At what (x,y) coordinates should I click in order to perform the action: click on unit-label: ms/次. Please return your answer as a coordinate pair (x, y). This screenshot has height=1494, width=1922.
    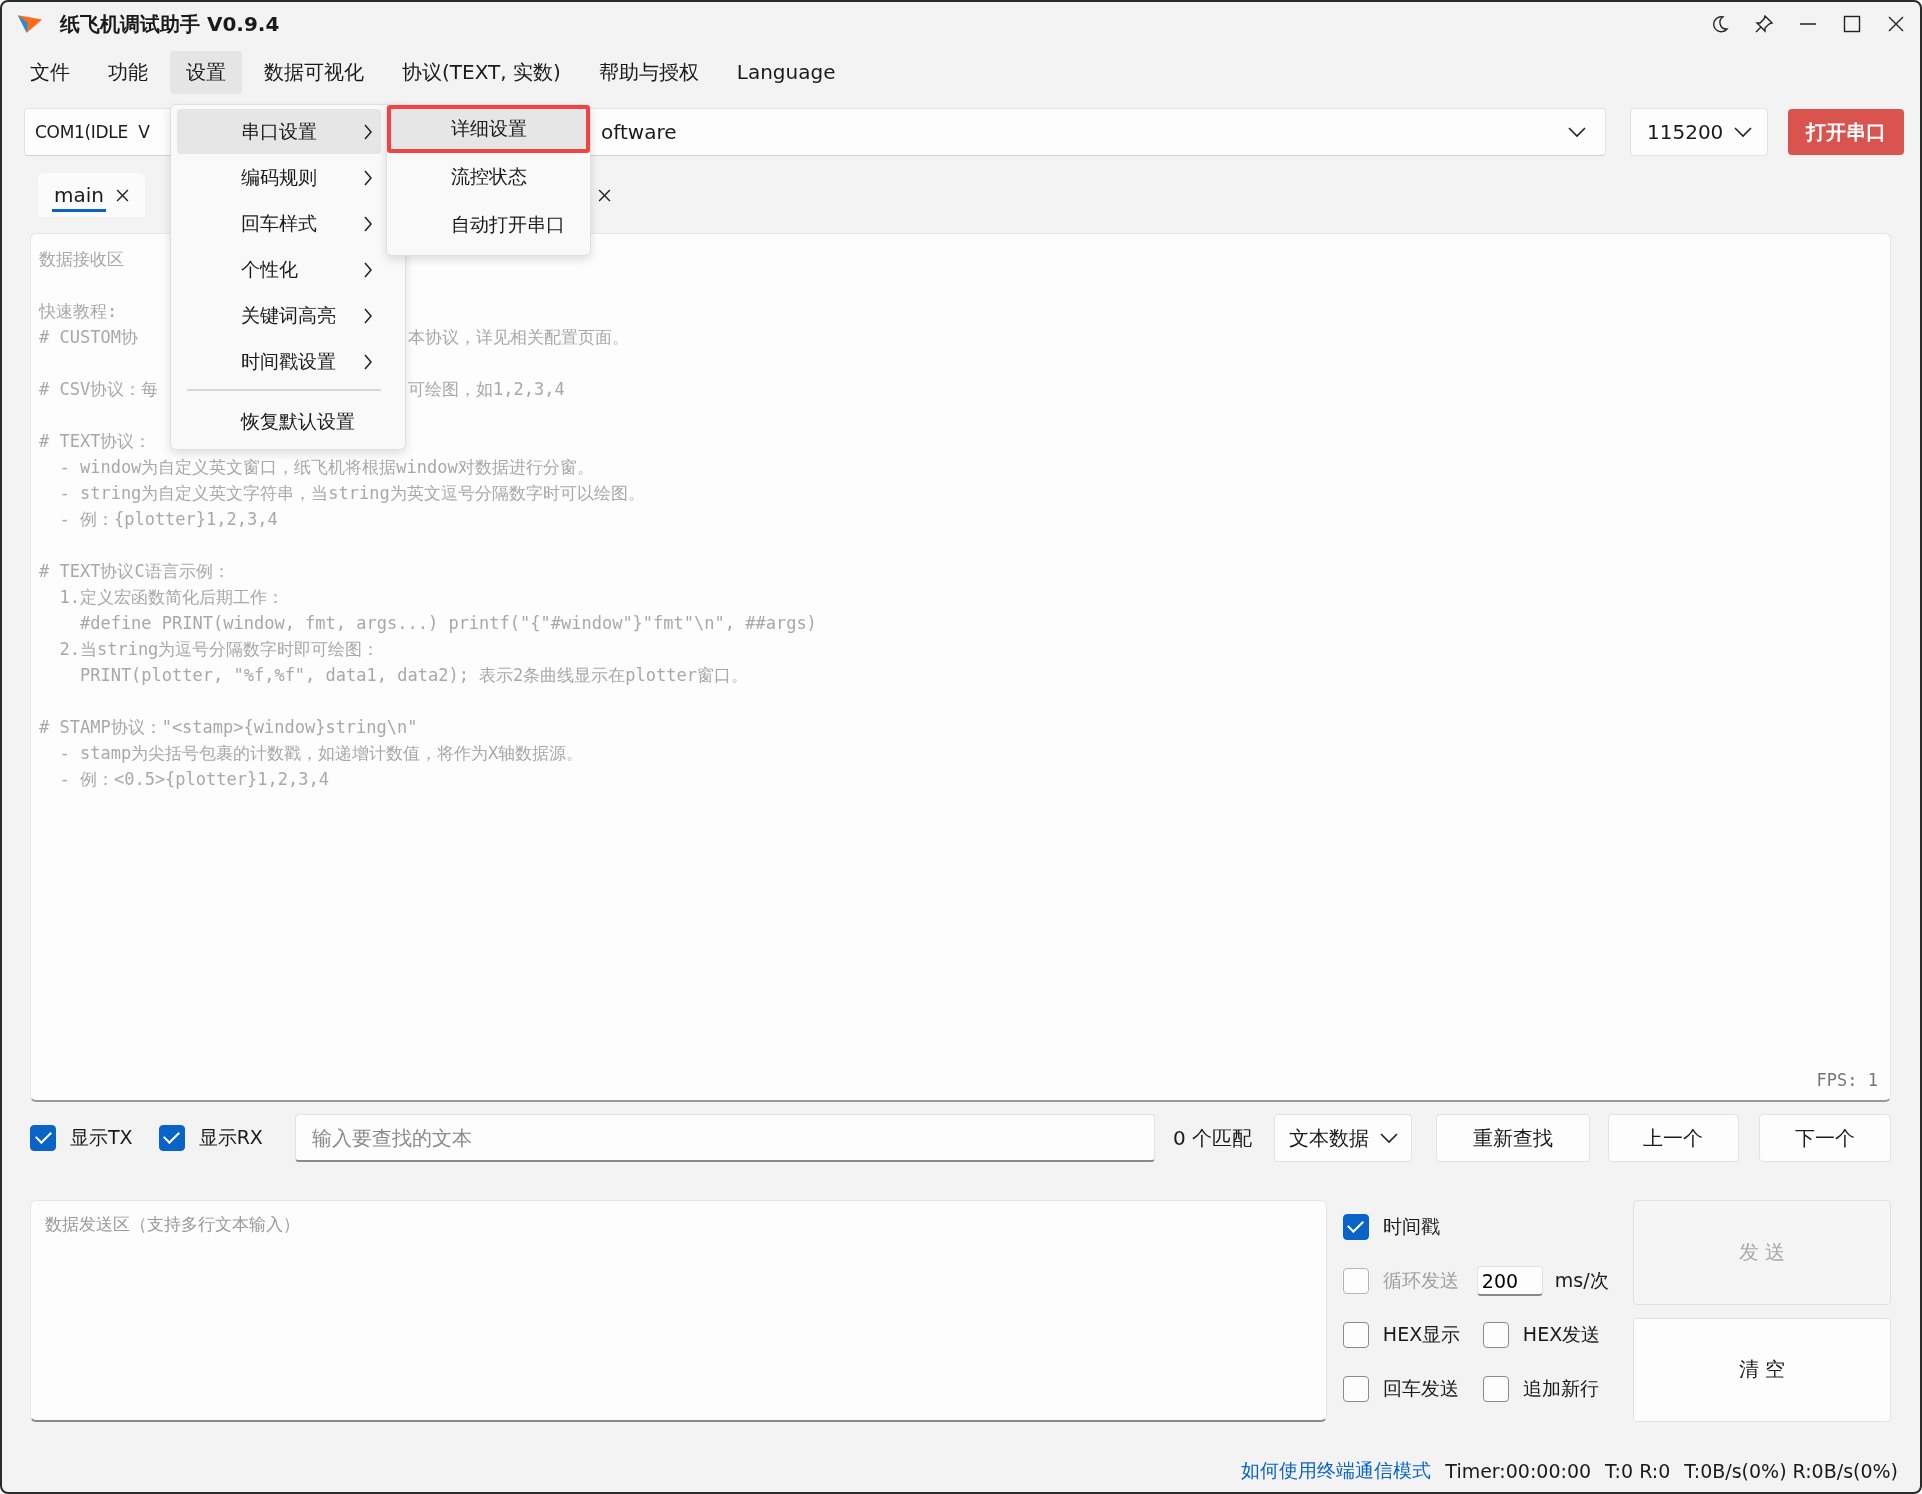
    Looking at the image, I should click on (1581, 1280).